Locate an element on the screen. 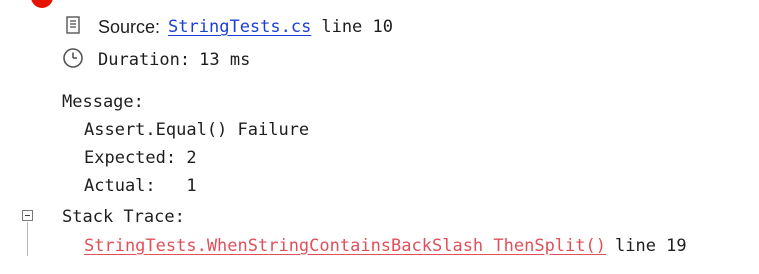  duration-row: Duration: 13 ms is located at coordinates (156, 60).